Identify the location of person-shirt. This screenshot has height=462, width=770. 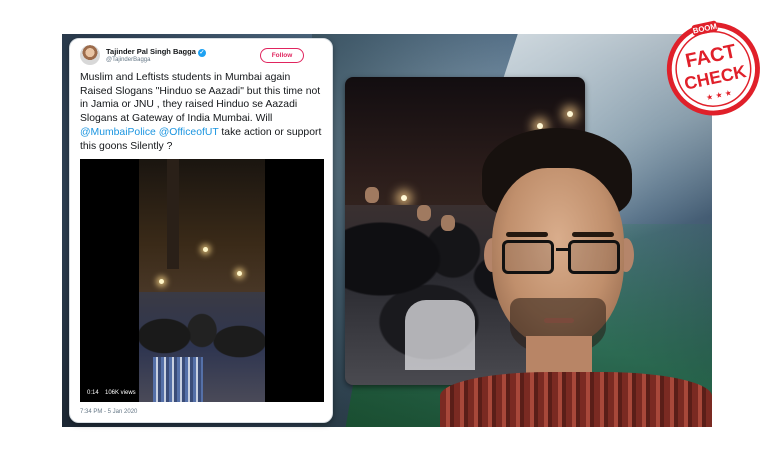
(576, 399).